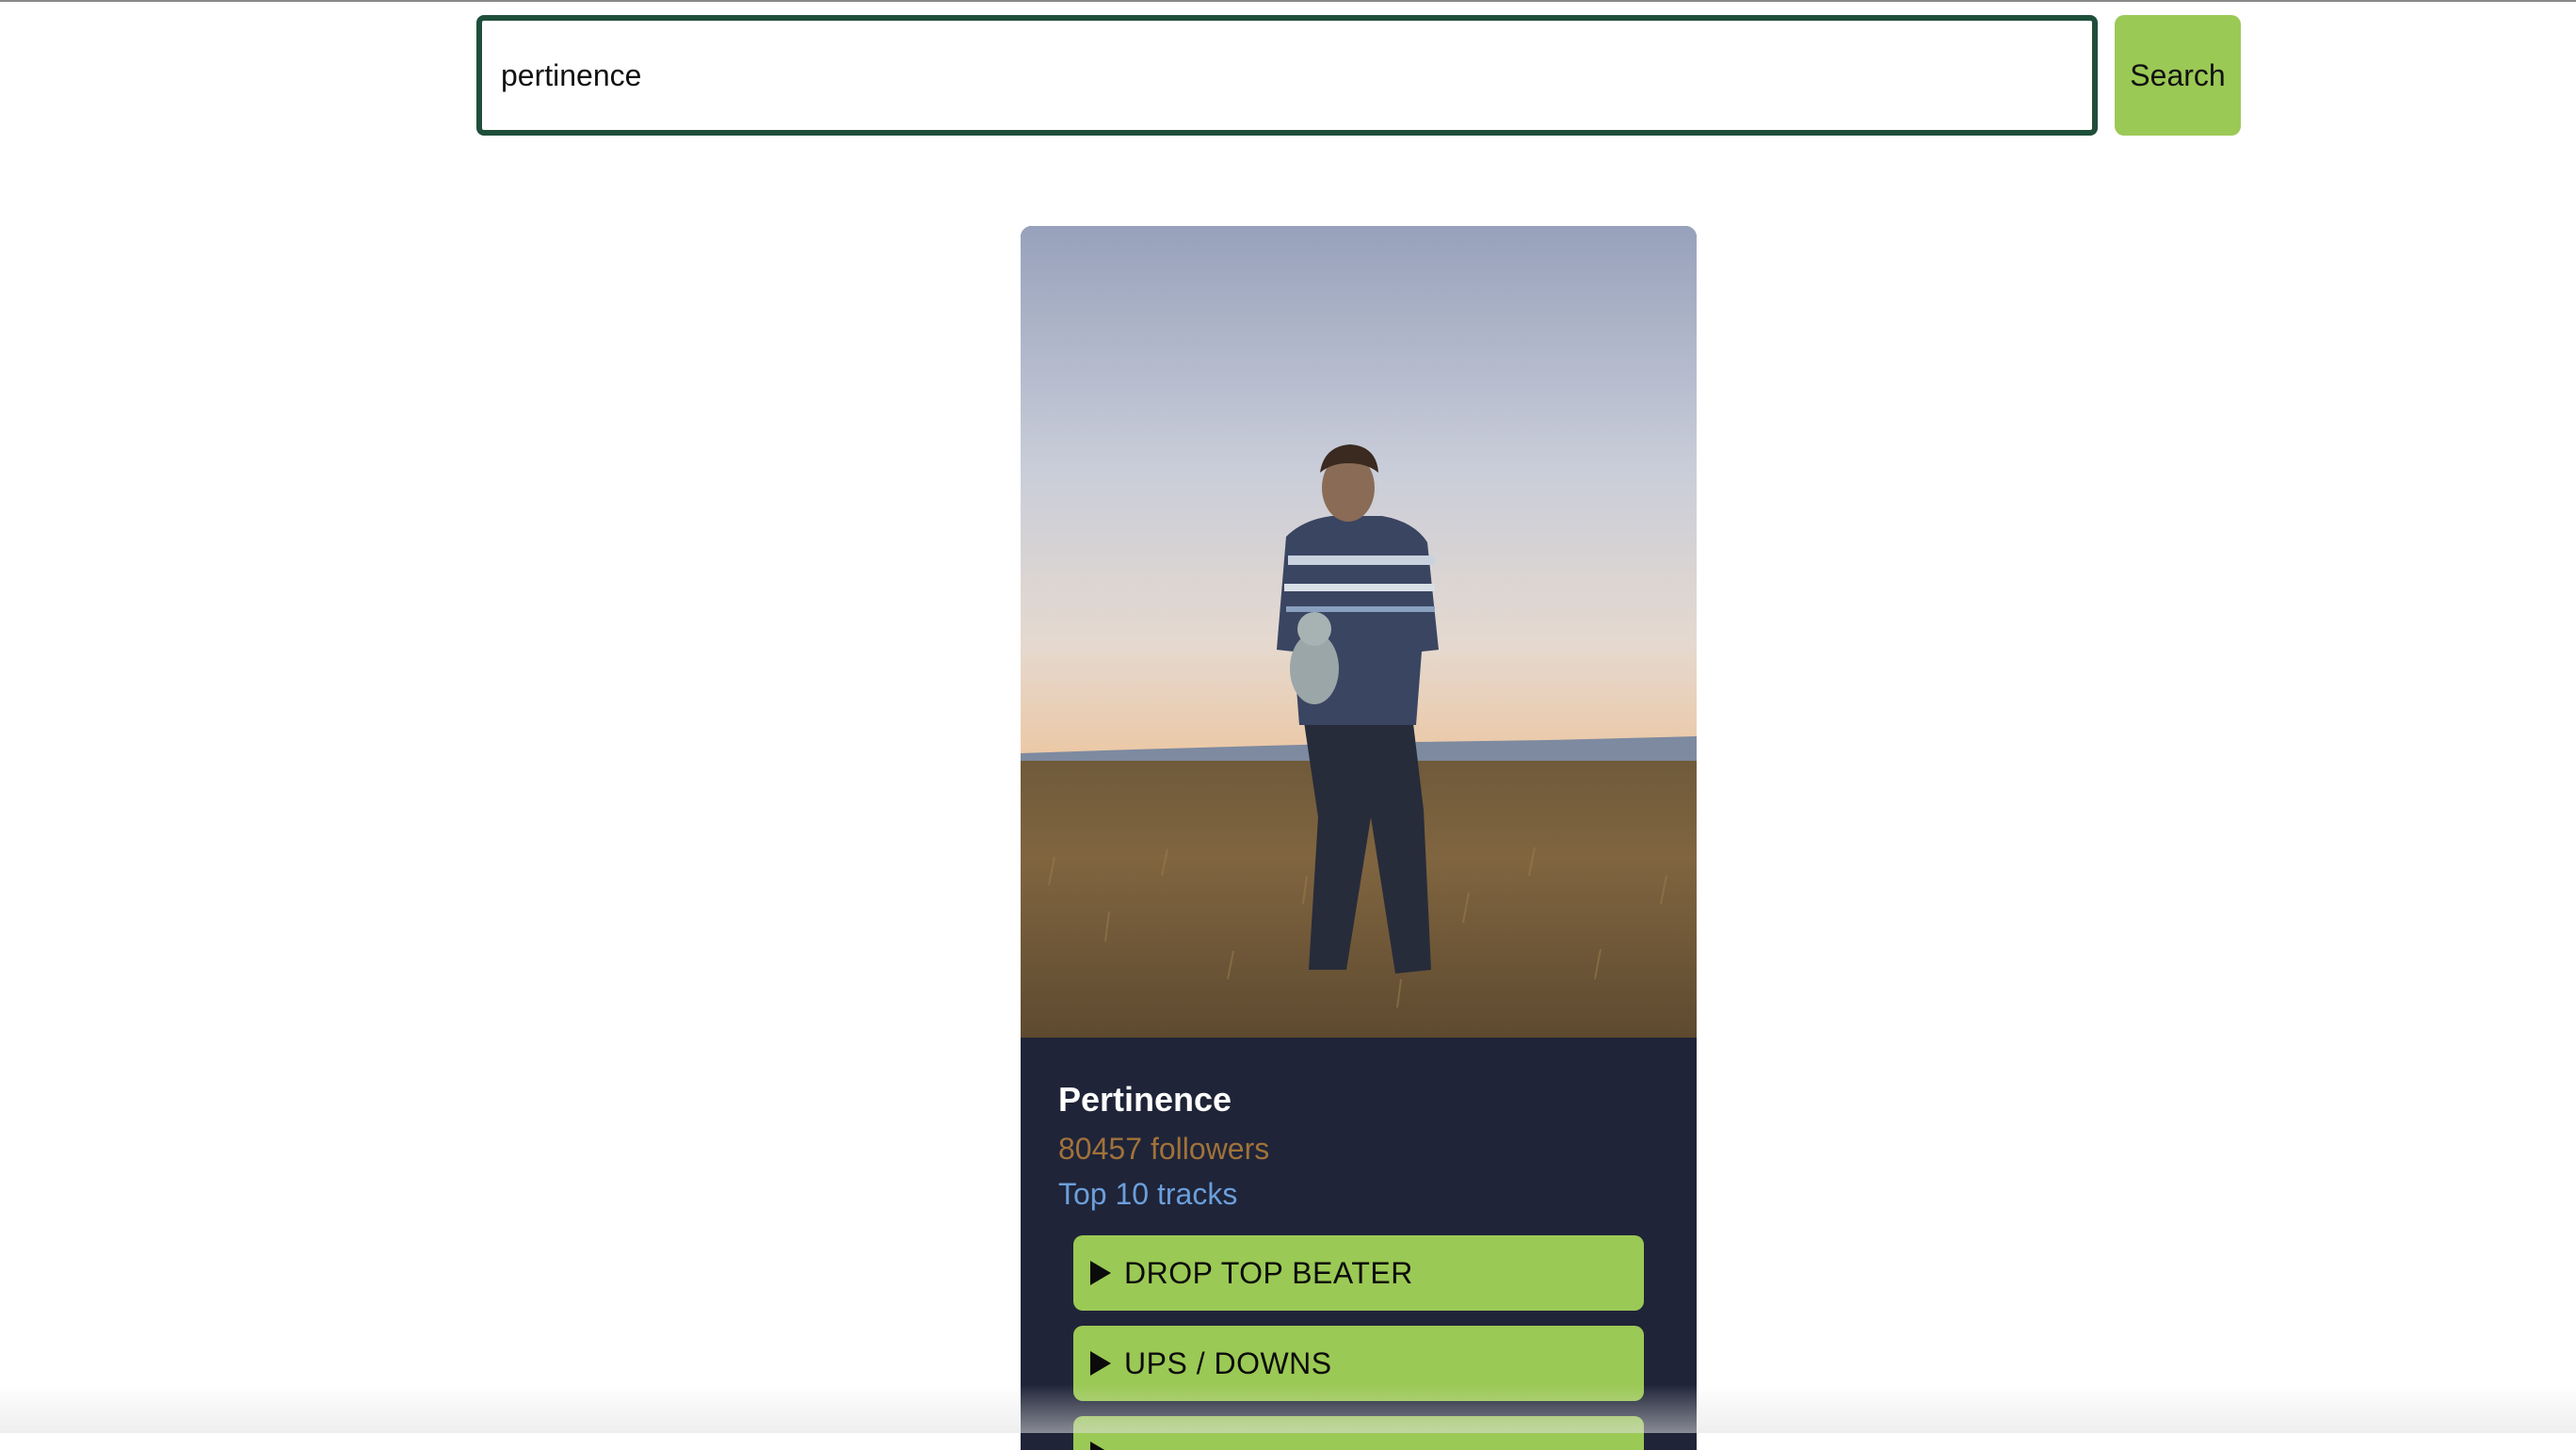  What do you see at coordinates (2178, 75) in the screenshot?
I see `search-button: Search` at bounding box center [2178, 75].